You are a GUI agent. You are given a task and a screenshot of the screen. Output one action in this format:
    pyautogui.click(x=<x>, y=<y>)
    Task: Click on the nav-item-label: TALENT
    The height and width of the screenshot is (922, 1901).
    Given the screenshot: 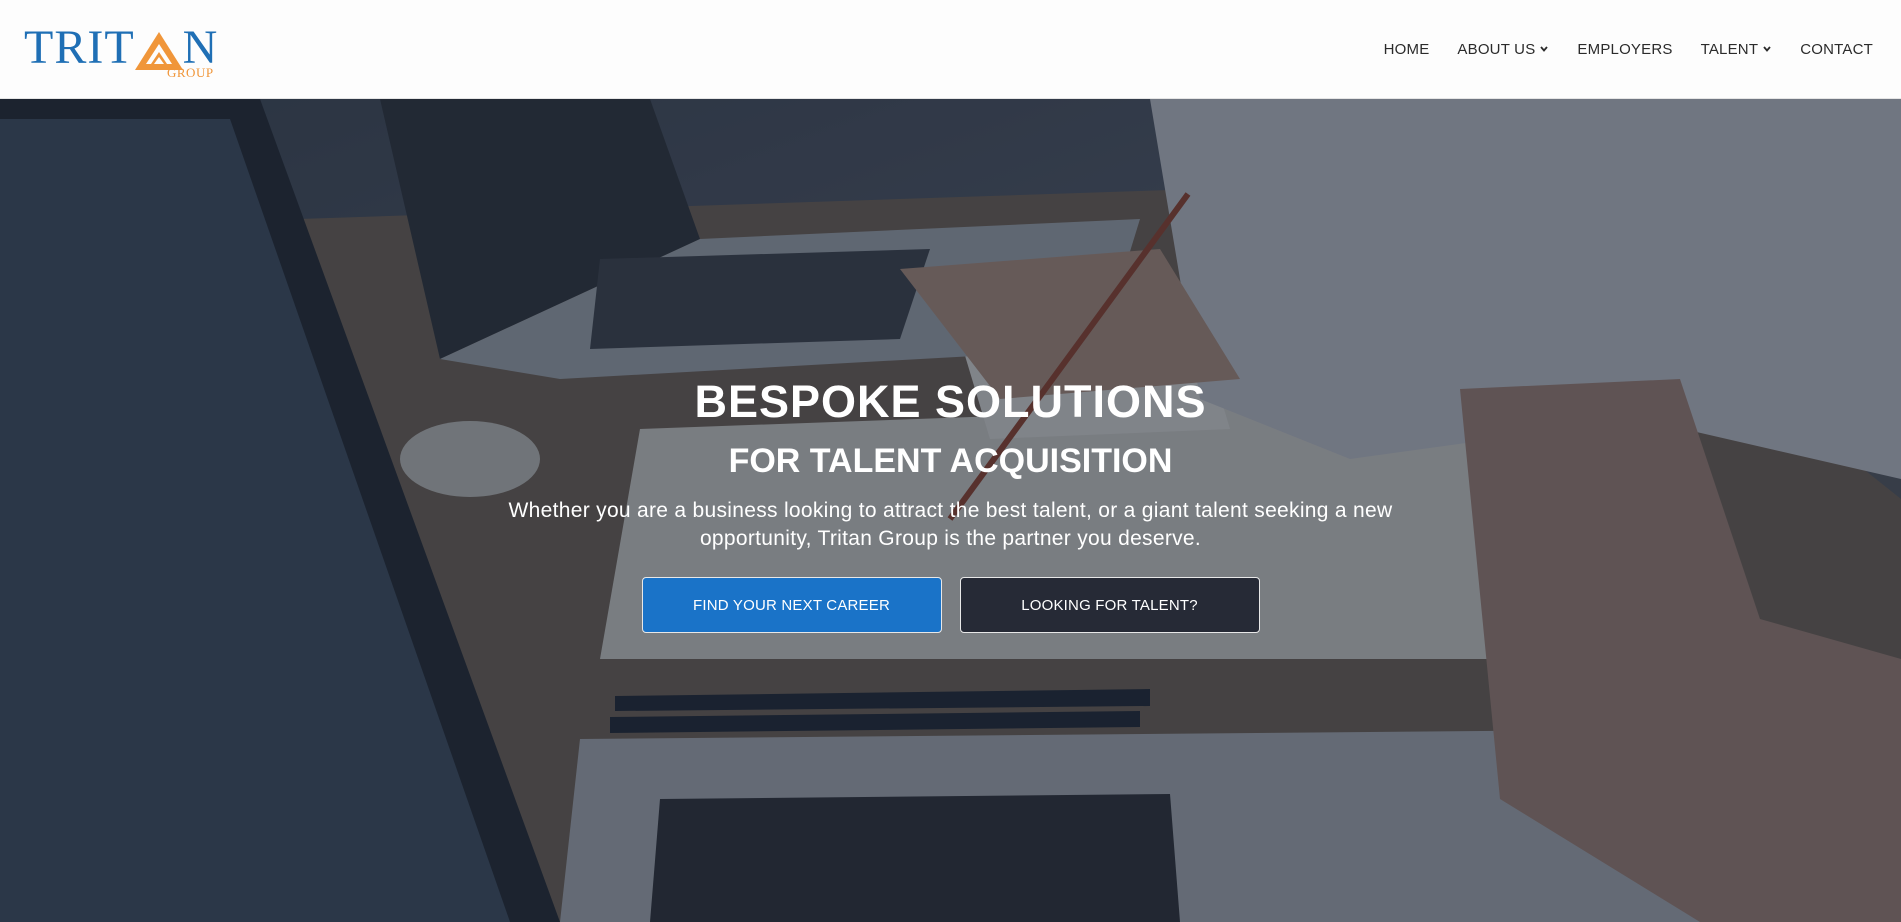 What is the action you would take?
    pyautogui.click(x=1729, y=49)
    